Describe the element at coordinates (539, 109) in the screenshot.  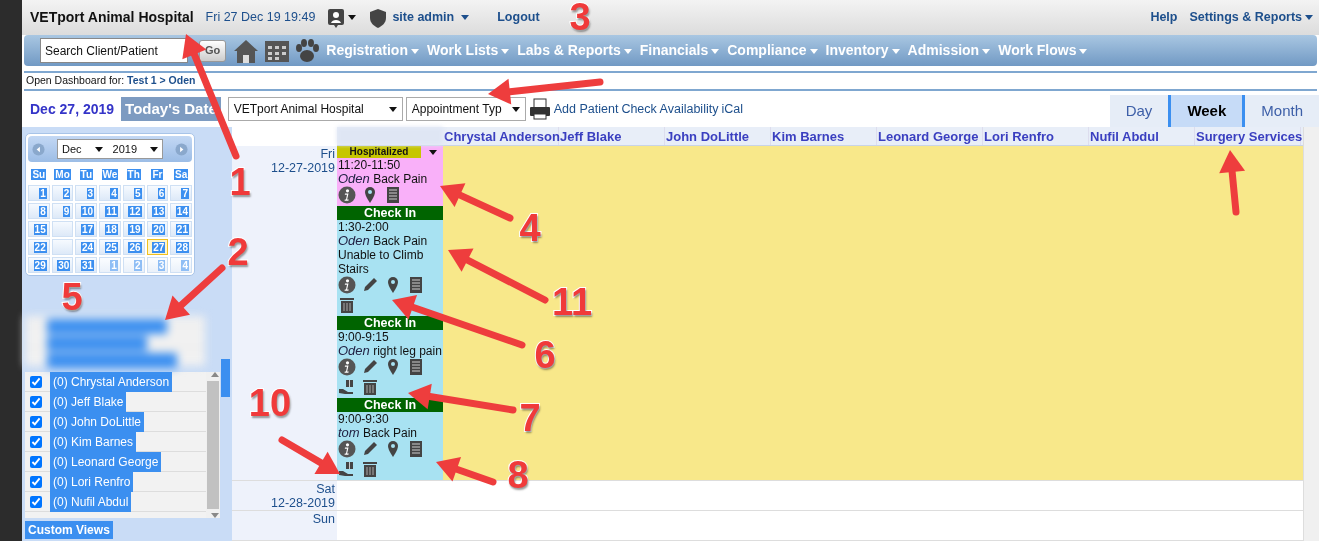
I see `printer-icon` at that location.